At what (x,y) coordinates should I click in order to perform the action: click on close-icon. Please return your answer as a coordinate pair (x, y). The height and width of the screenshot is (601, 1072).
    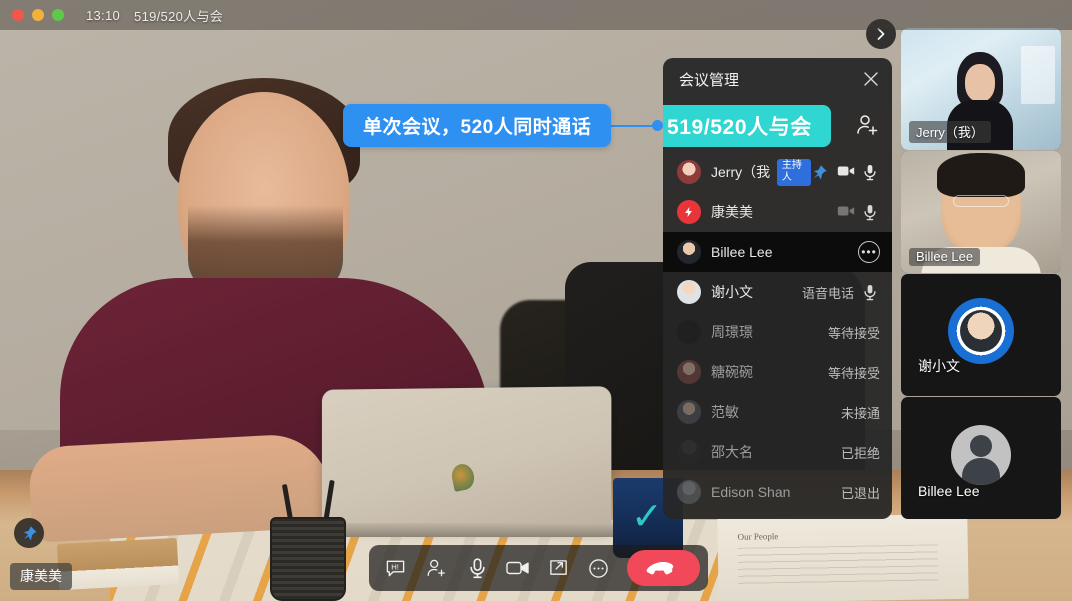
    Looking at the image, I should click on (871, 79).